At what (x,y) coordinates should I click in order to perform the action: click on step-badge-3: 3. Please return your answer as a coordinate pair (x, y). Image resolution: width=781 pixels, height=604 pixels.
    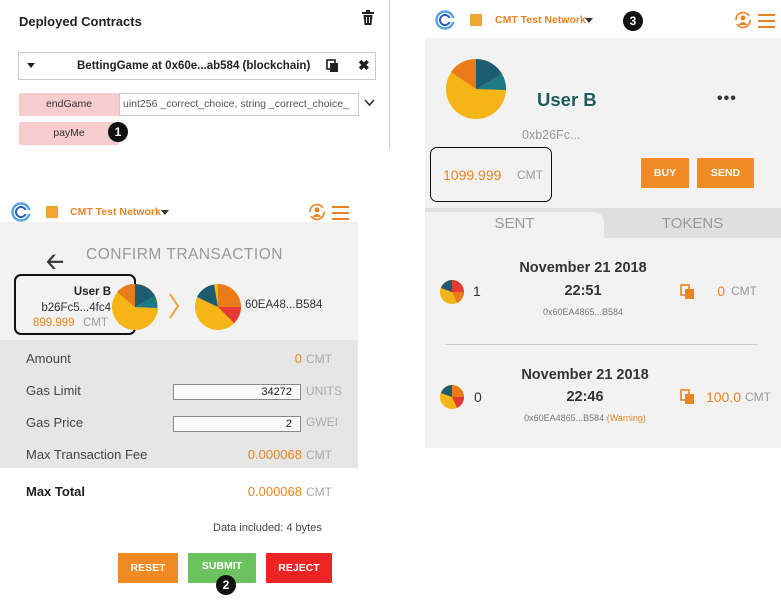
    Looking at the image, I should click on (633, 21).